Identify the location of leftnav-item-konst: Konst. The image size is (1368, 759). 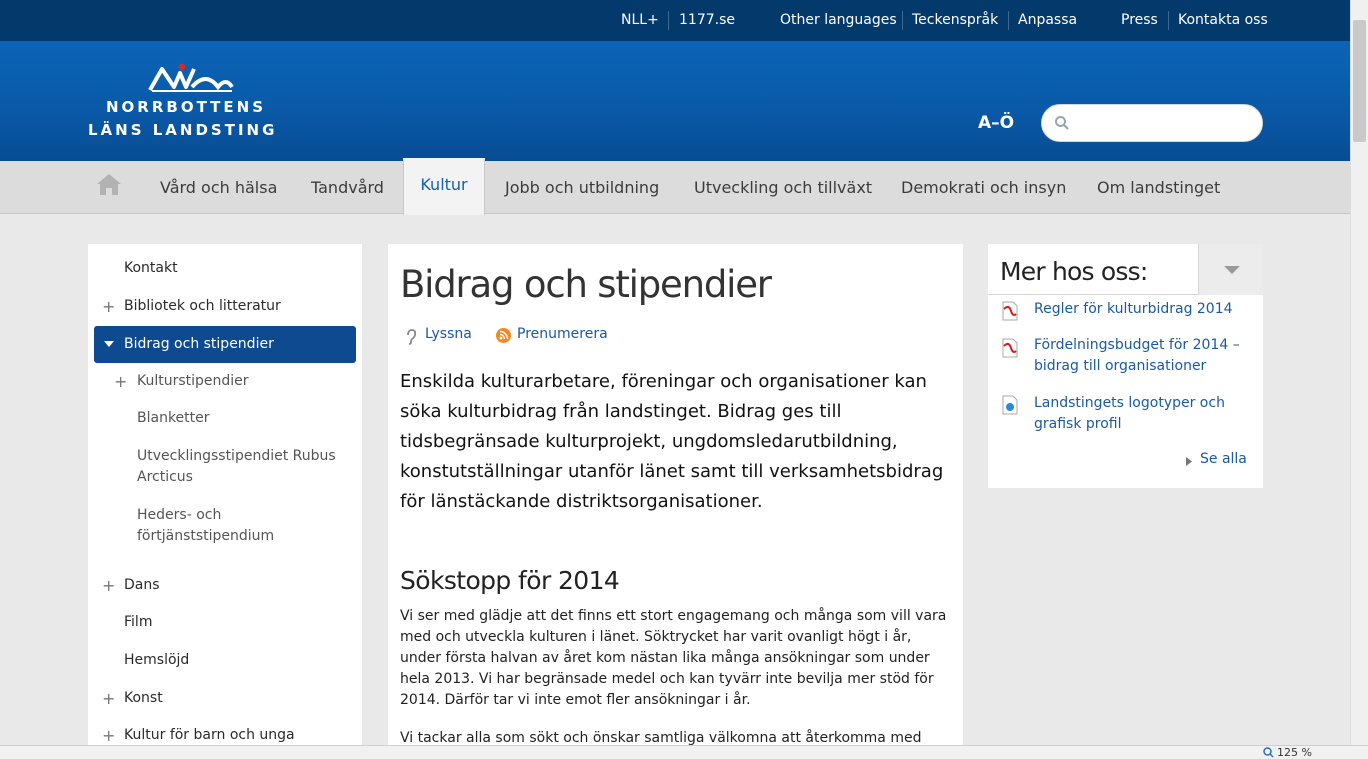
(143, 698).